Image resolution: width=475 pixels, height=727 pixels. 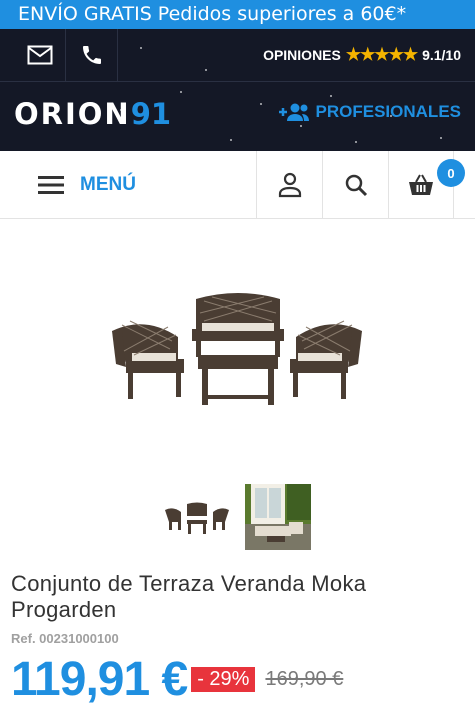 What do you see at coordinates (223, 679) in the screenshot?
I see `discount-badge: - 29%` at bounding box center [223, 679].